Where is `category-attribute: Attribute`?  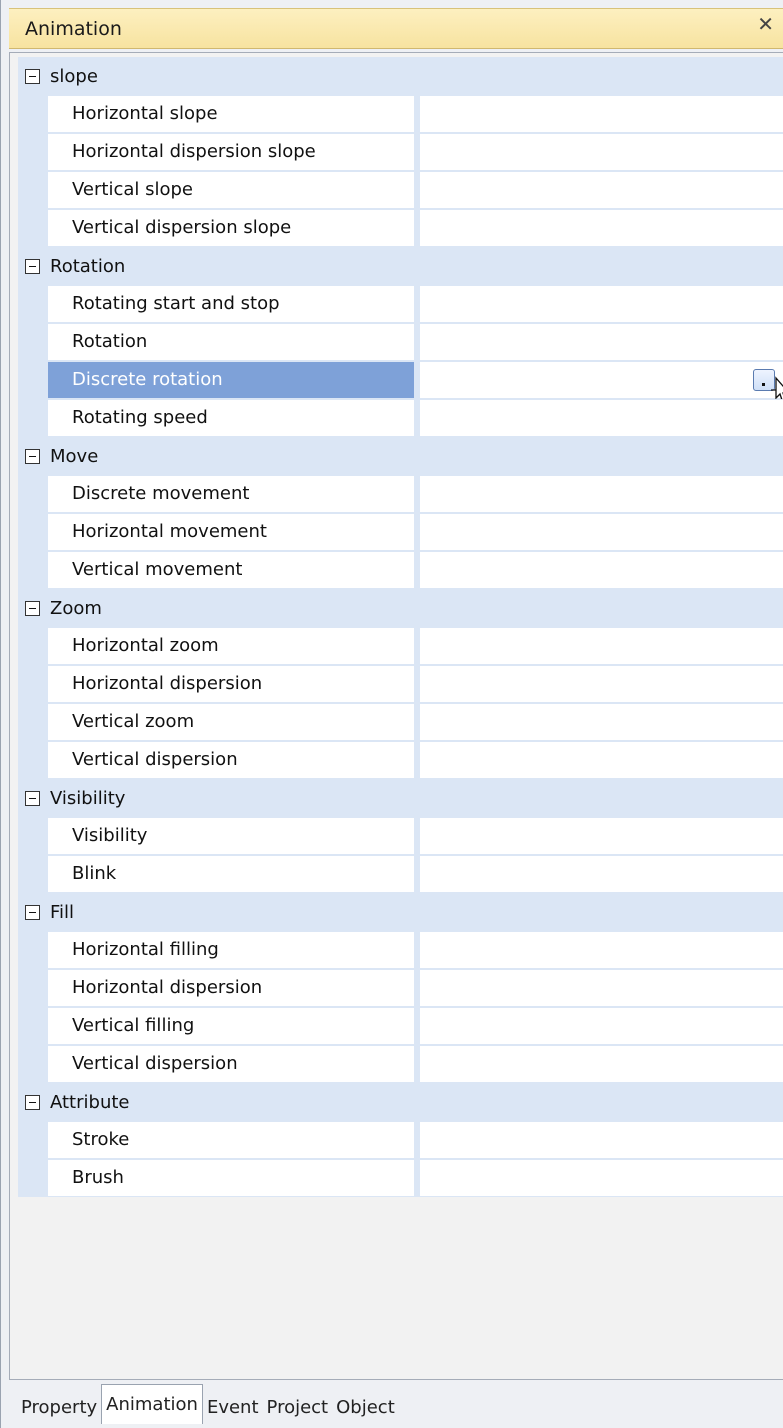 category-attribute: Attribute is located at coordinates (400, 1102).